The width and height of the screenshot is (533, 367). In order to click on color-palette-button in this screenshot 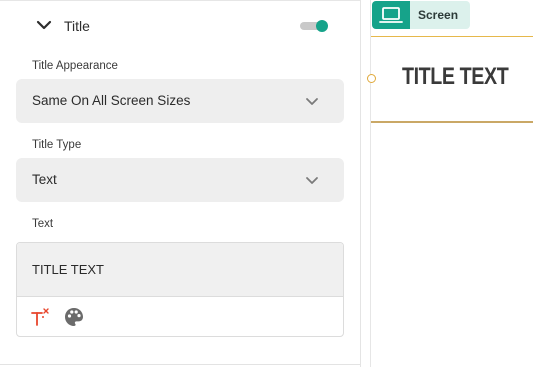, I will do `click(74, 317)`.